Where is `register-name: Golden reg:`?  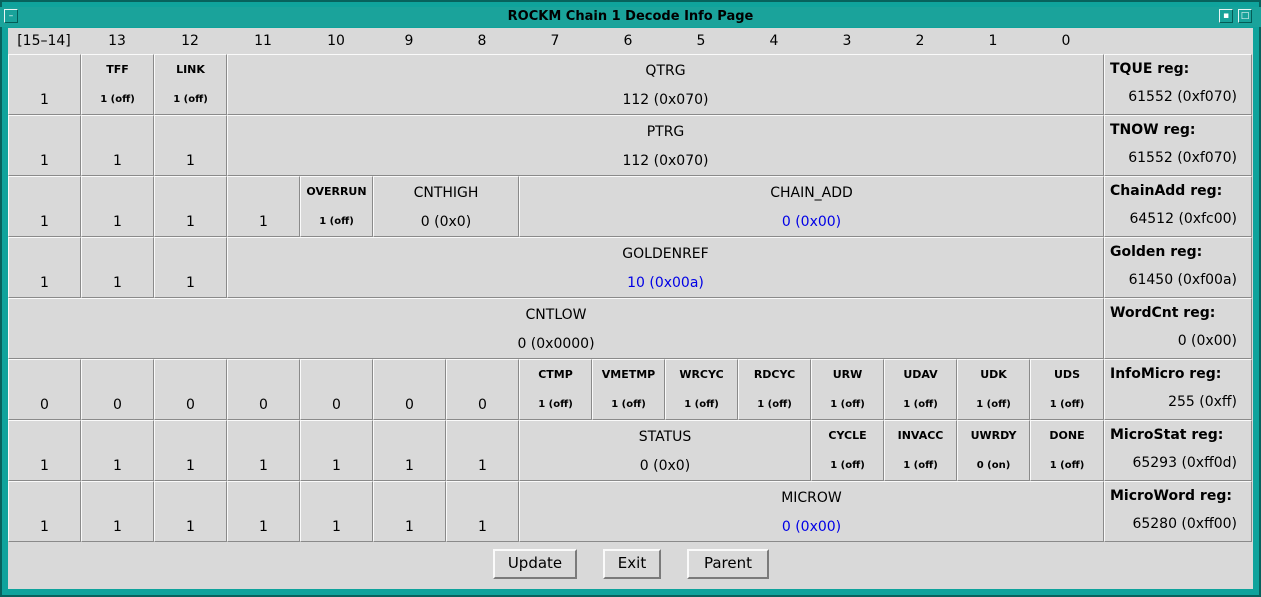 register-name: Golden reg: is located at coordinates (1156, 252).